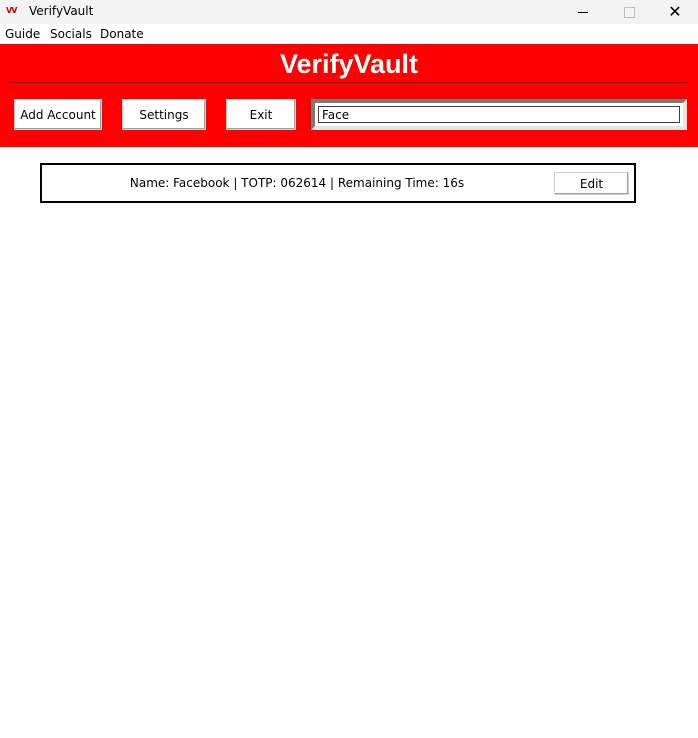 This screenshot has height=738, width=698. I want to click on exit-button: Exit, so click(261, 114).